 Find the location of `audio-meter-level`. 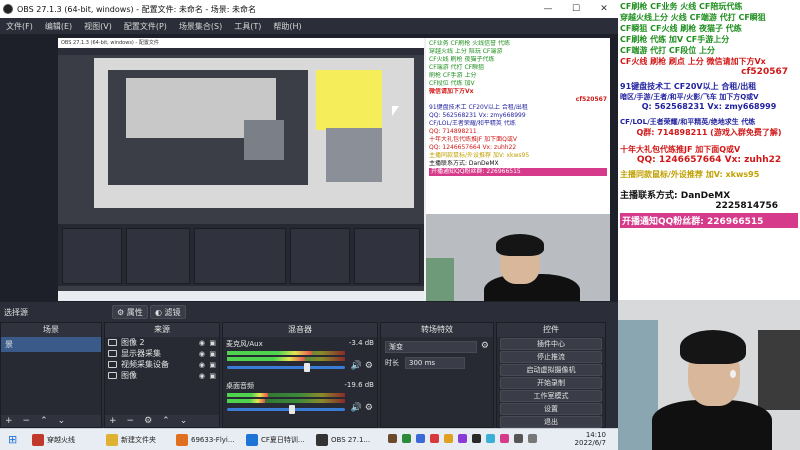

audio-meter-level is located at coordinates (248, 395).